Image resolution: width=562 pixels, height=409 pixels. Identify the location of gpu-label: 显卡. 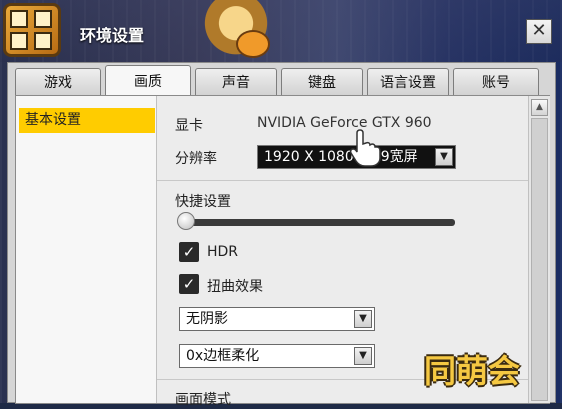
(189, 126).